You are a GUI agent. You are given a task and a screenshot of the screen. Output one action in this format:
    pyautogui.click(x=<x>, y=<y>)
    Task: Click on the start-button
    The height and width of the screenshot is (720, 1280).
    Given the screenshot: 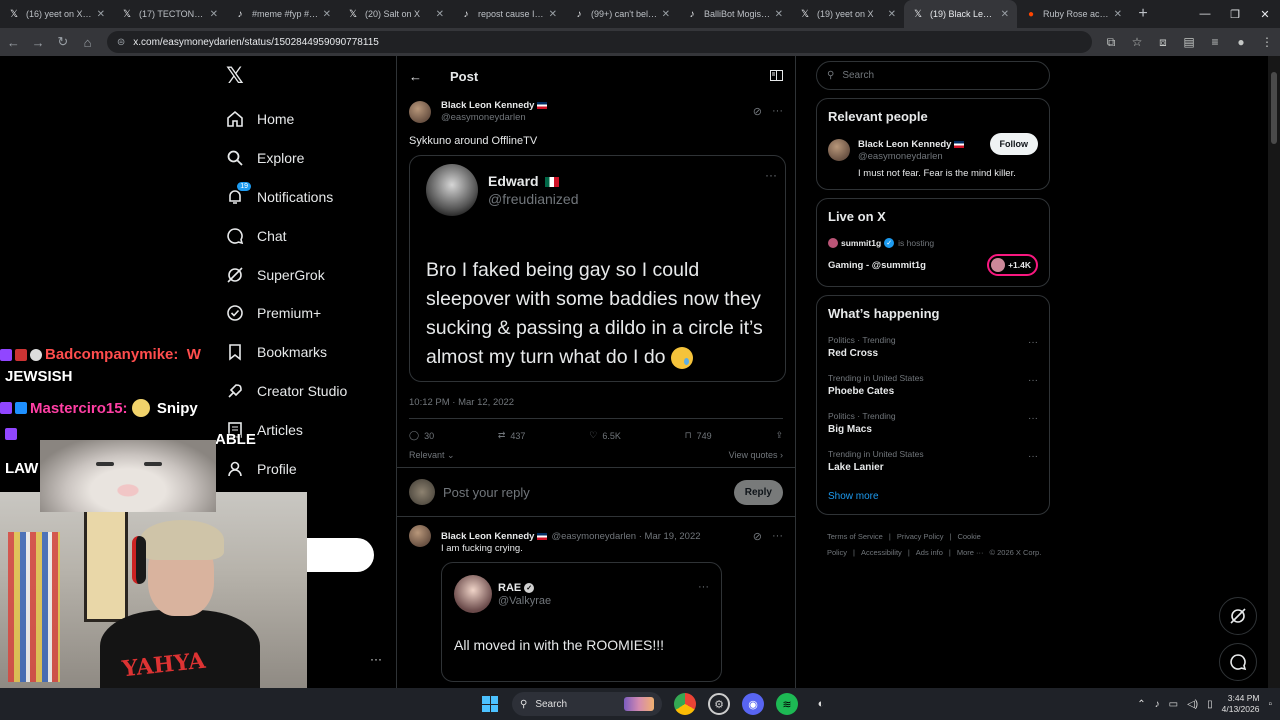 What is the action you would take?
    pyautogui.click(x=490, y=704)
    